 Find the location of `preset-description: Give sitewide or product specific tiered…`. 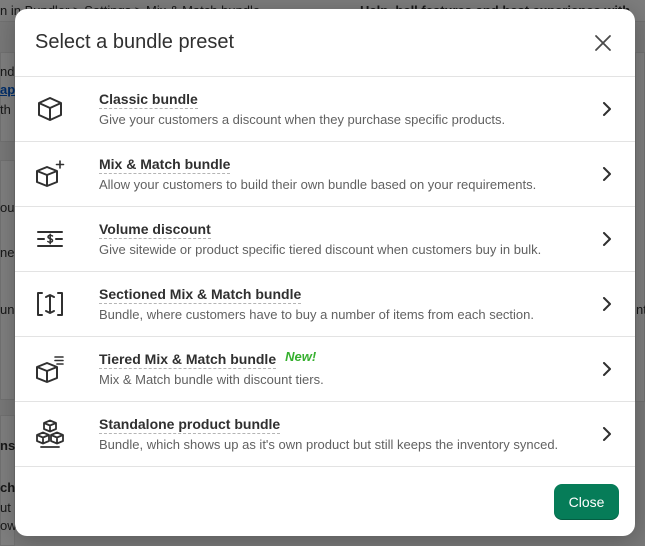

preset-description: Give sitewide or product specific tiered… is located at coordinates (320, 249).